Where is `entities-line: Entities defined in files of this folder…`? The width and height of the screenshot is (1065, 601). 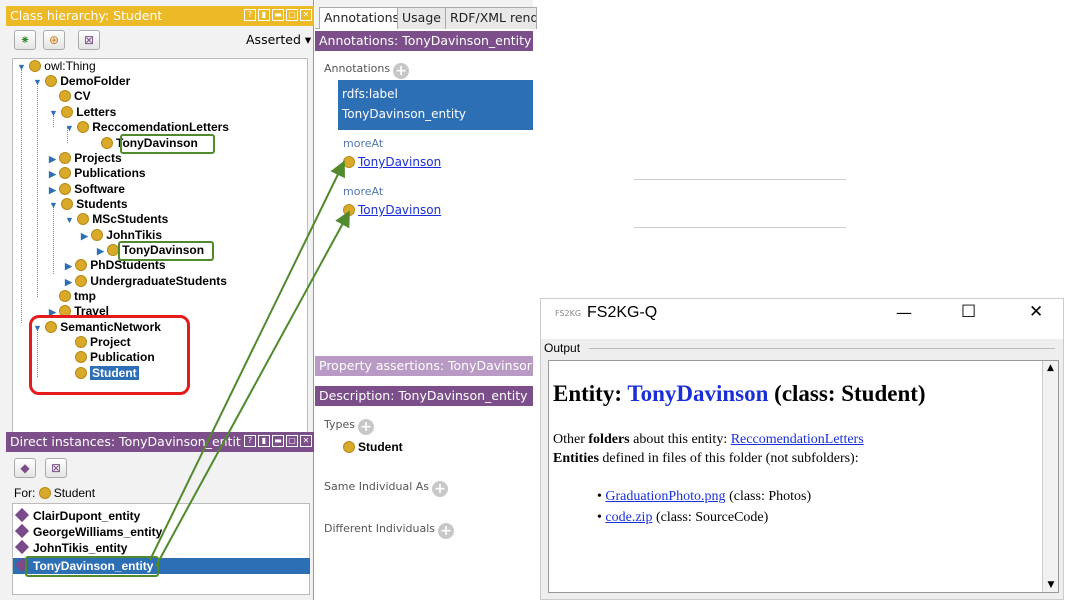
entities-line: Entities defined in files of this folder… is located at coordinates (706, 458).